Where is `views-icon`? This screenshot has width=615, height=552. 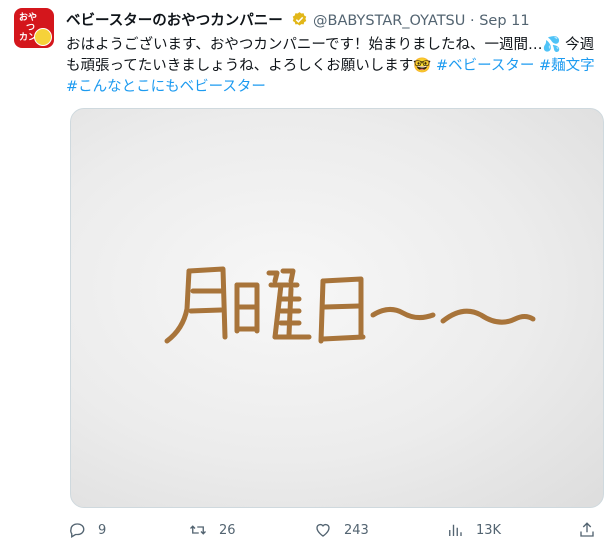 views-icon is located at coordinates (455, 530).